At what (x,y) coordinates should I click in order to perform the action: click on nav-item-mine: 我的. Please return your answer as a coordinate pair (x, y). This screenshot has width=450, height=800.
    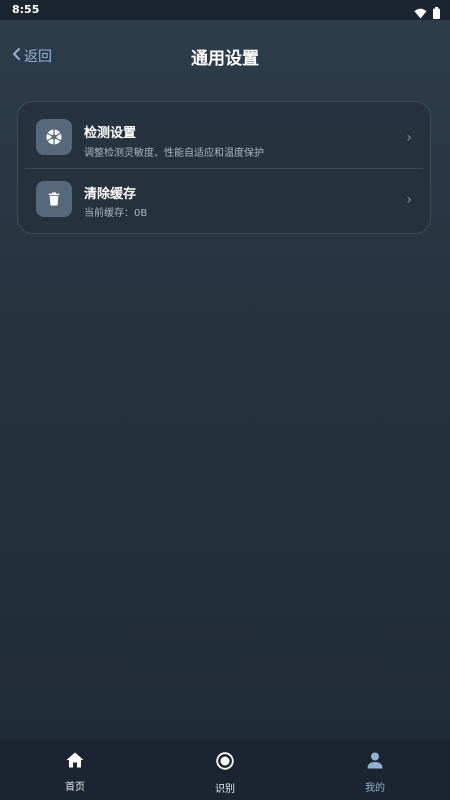
    Looking at the image, I should click on (375, 773).